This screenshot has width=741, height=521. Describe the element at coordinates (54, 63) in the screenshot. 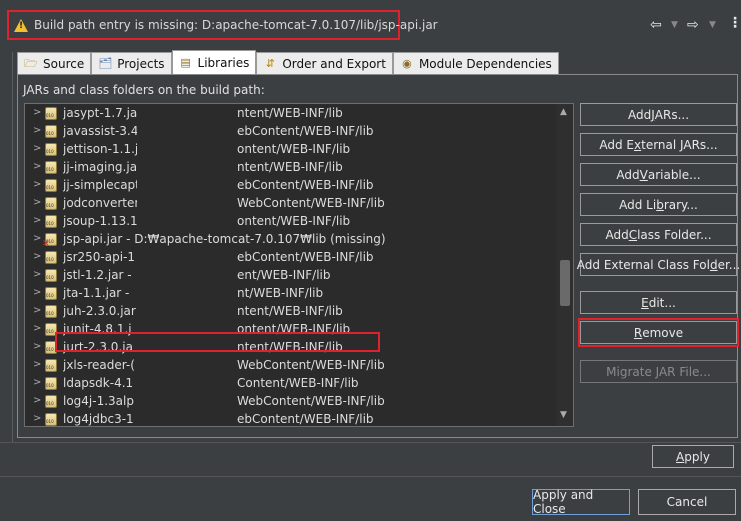

I see `tab-source: 🗁 Source` at that location.